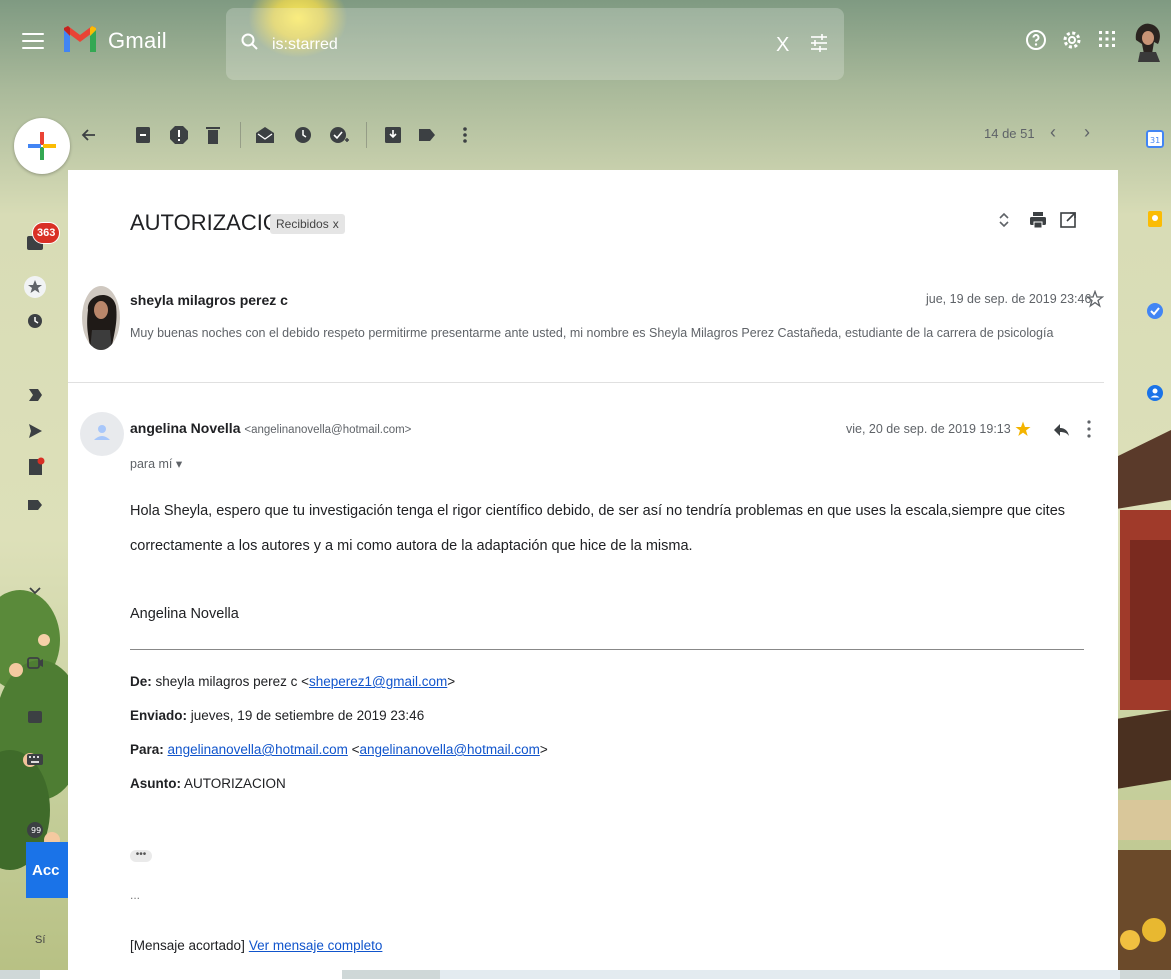  Describe the element at coordinates (303, 135) in the screenshot. I see `snooze-clock-icon` at that location.